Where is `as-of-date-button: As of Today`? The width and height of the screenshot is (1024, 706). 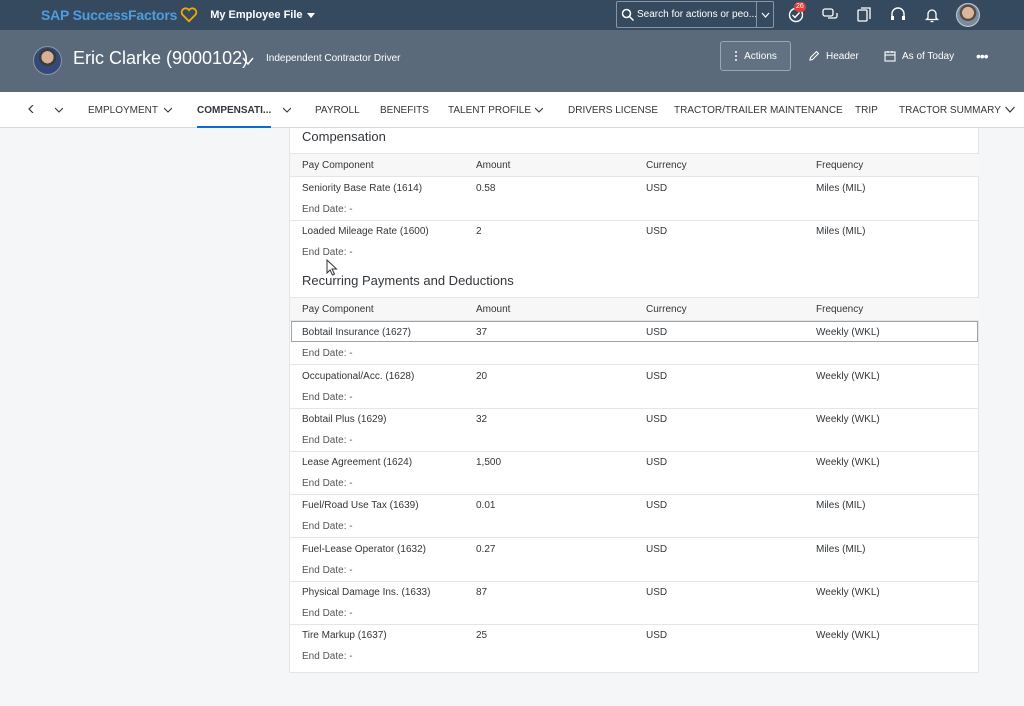 as-of-date-button: As of Today is located at coordinates (919, 56).